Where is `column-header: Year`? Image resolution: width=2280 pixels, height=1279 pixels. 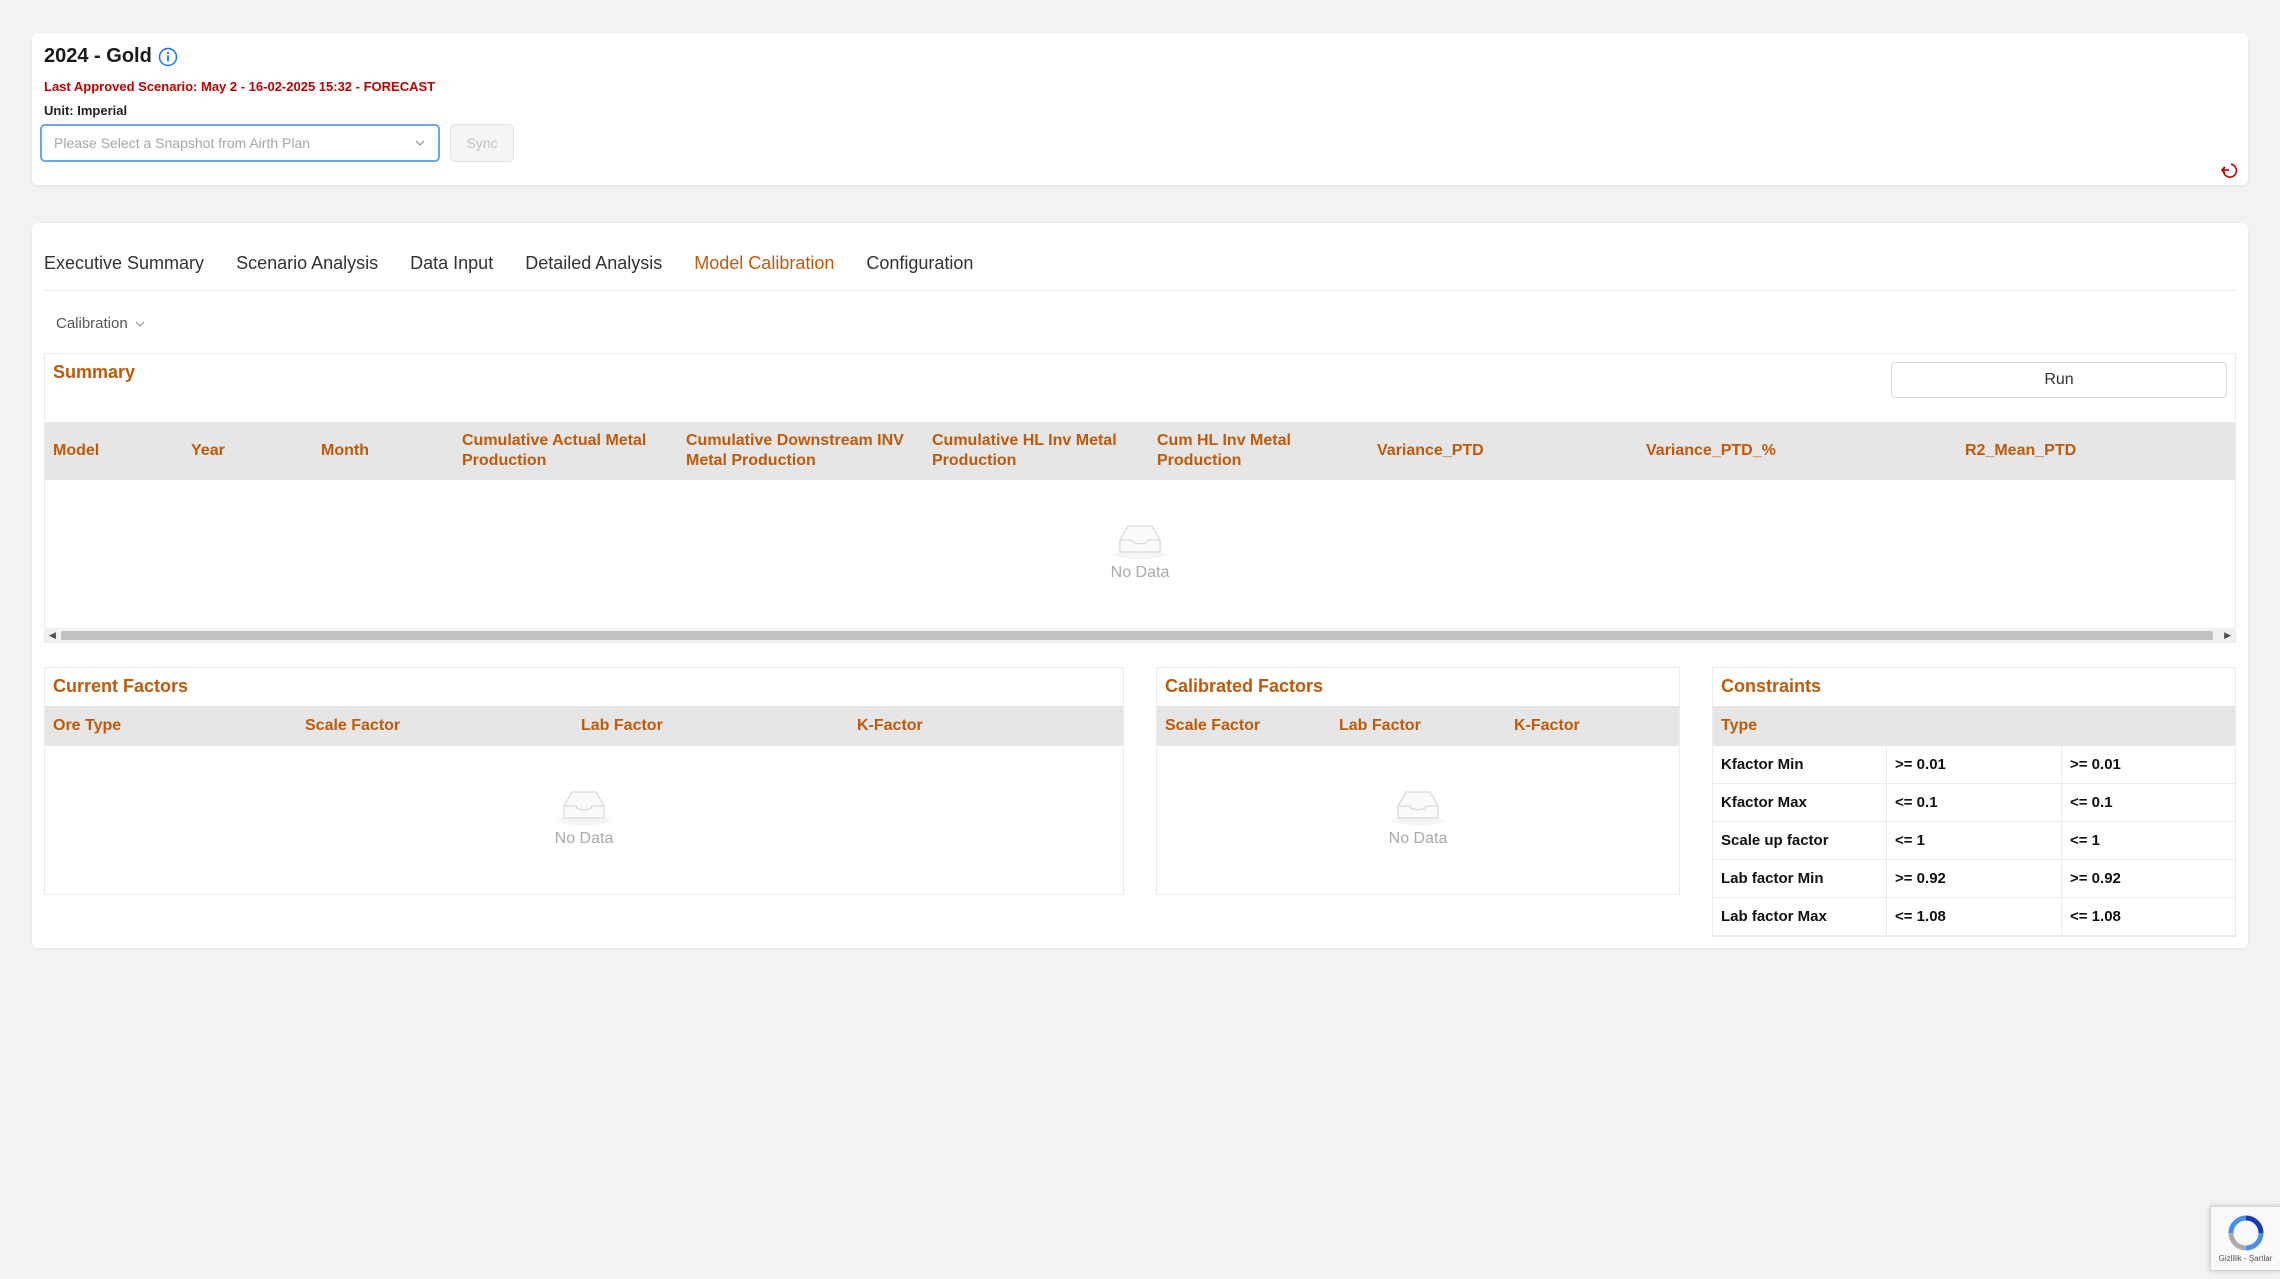
column-header: Year is located at coordinates (248, 451).